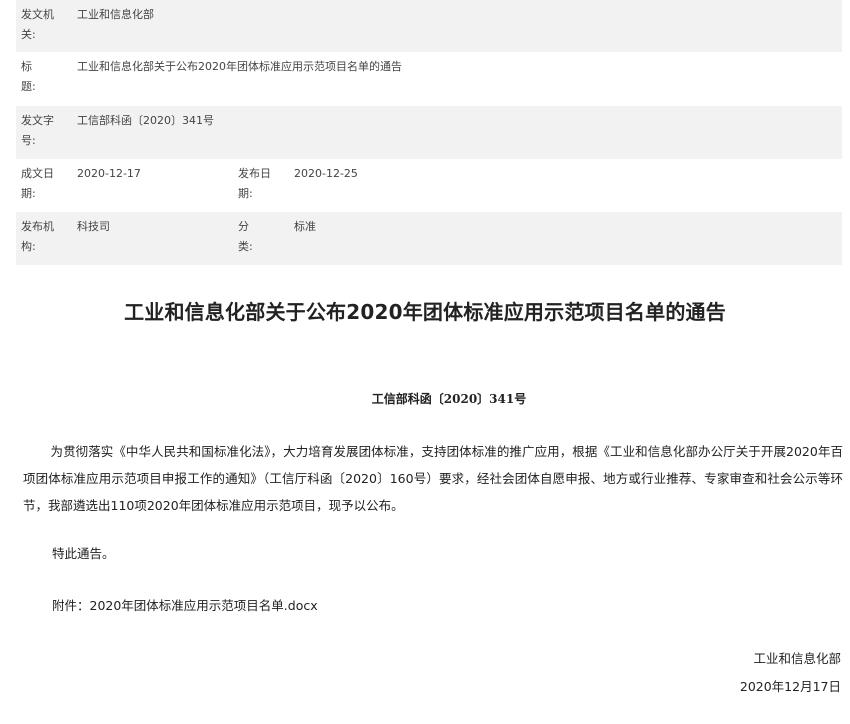  Describe the element at coordinates (797, 658) in the screenshot. I see `signature-organization: 工业和信息化部` at that location.